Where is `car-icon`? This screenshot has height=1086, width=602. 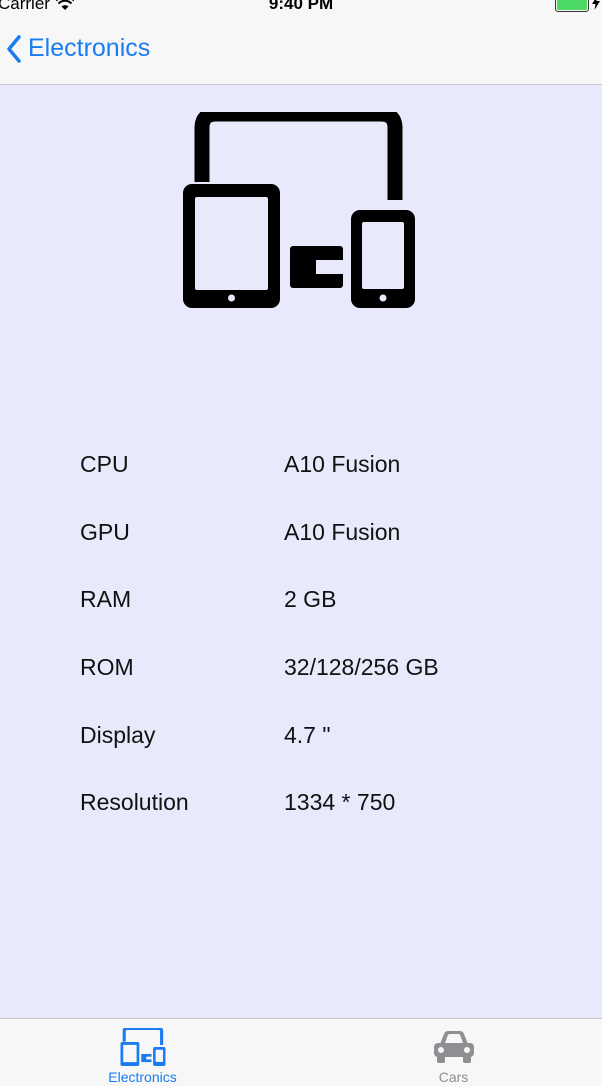
car-icon is located at coordinates (453, 1047).